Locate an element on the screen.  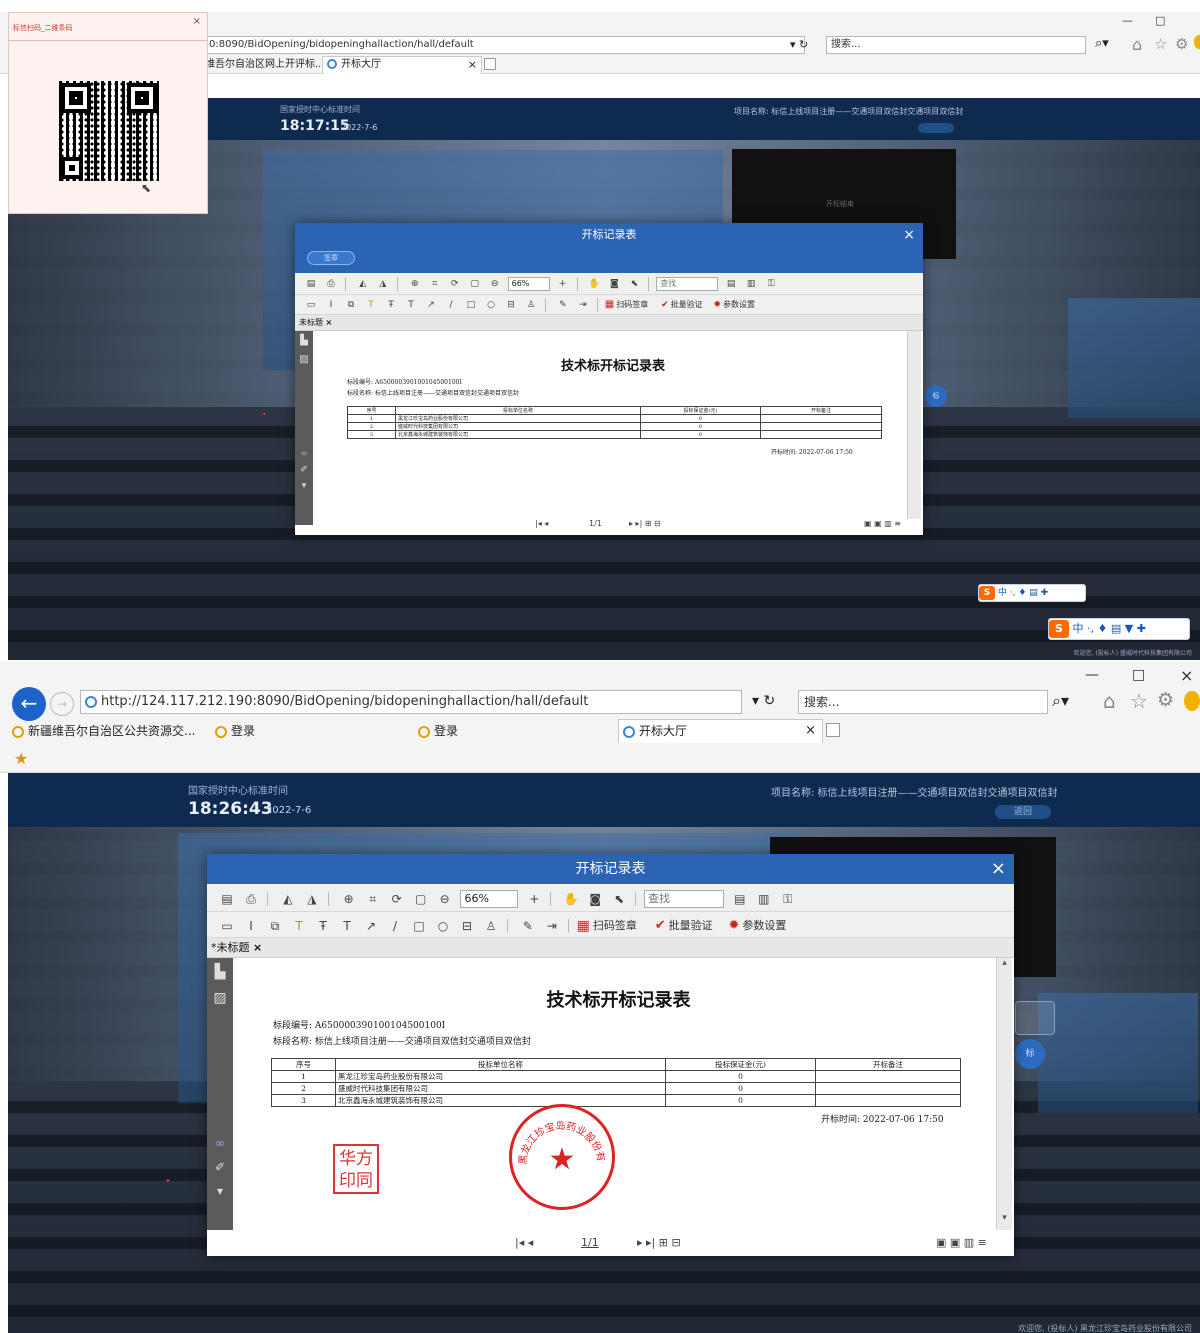
vertical-scrollbar is located at coordinates (914, 425).